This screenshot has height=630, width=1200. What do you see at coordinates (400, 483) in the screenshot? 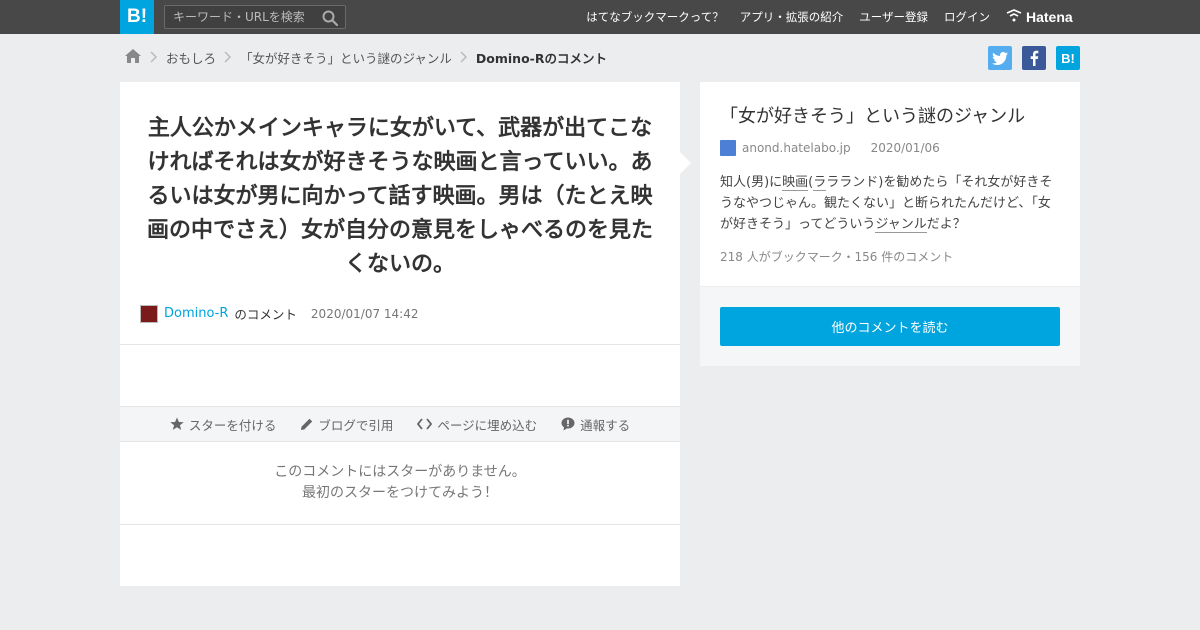
I see `no-star-message: このコメントにはスターがありません。 最初のスターをつけてみよう！` at bounding box center [400, 483].